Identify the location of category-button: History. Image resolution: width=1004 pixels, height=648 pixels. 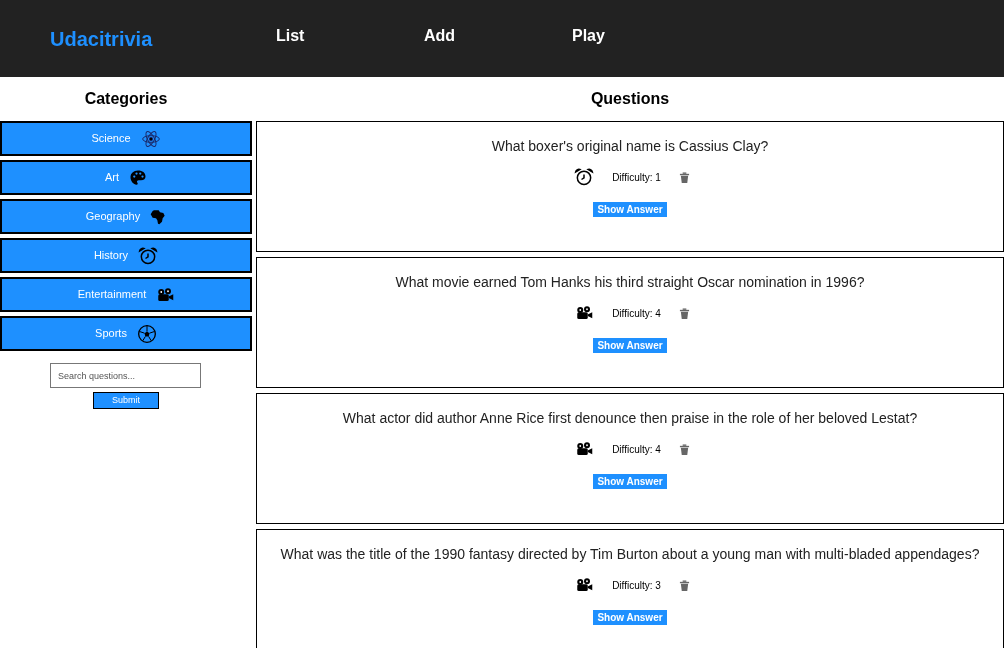
(126, 255).